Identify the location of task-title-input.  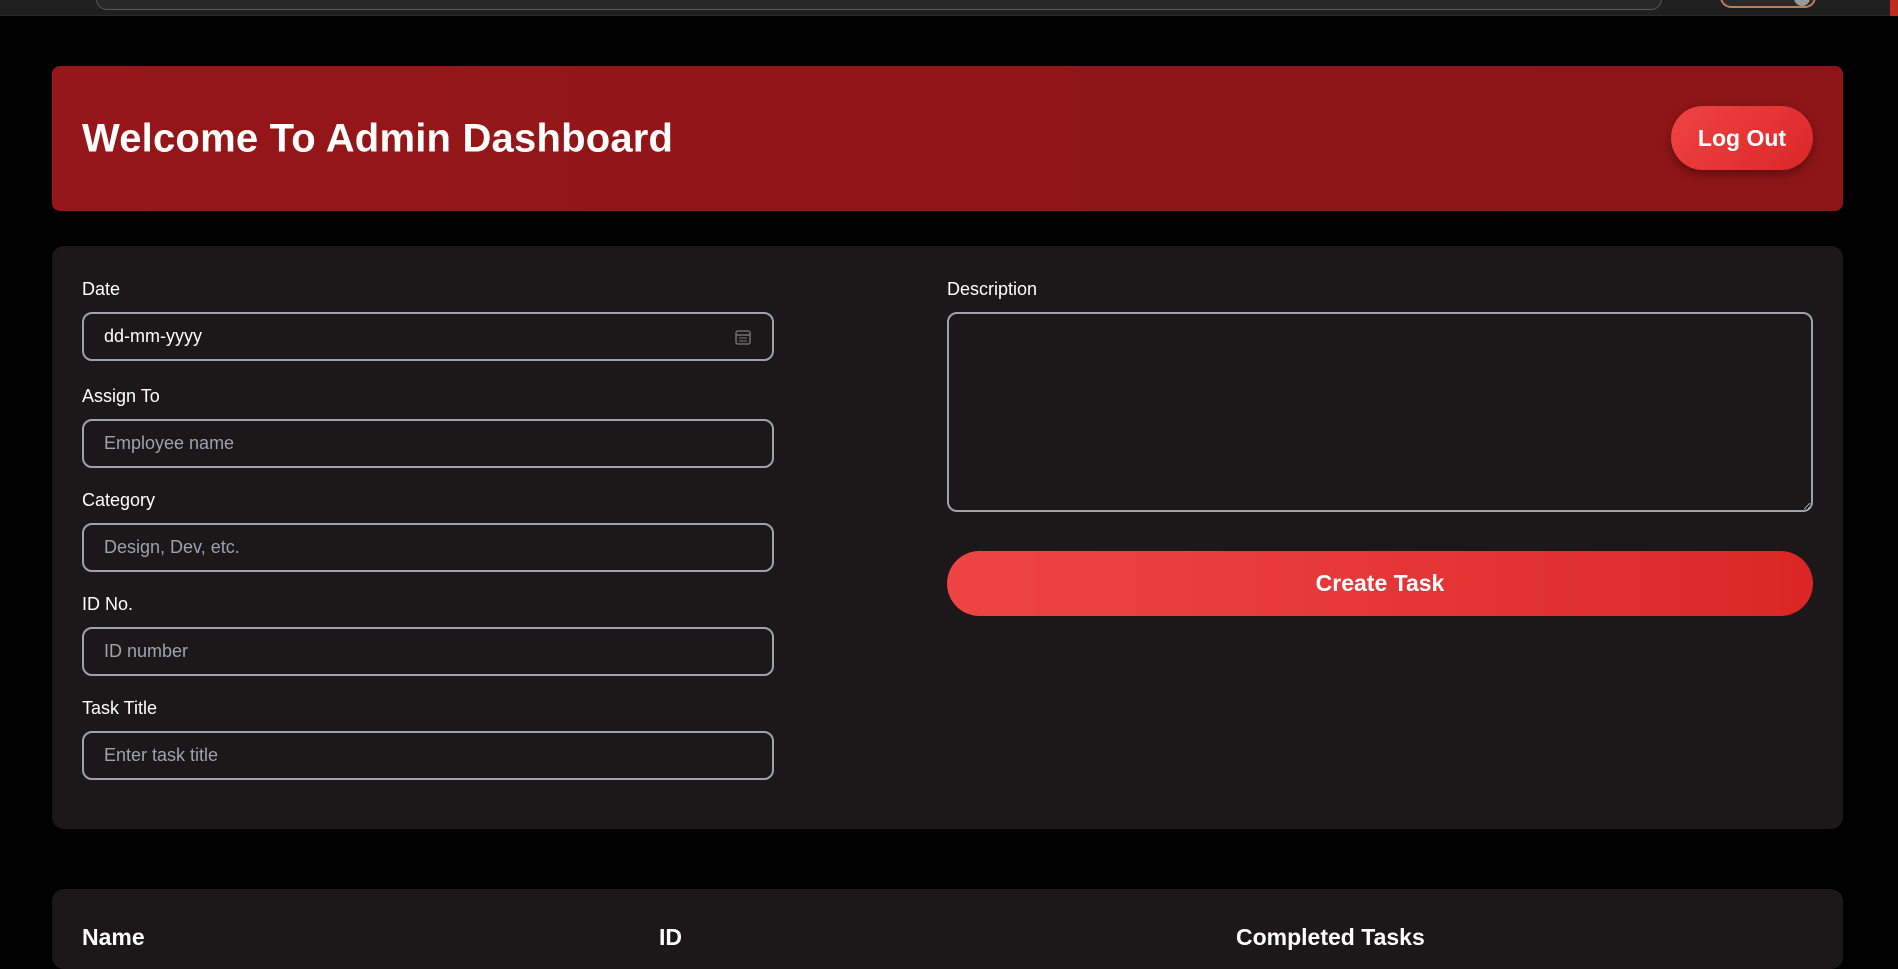
(428, 755).